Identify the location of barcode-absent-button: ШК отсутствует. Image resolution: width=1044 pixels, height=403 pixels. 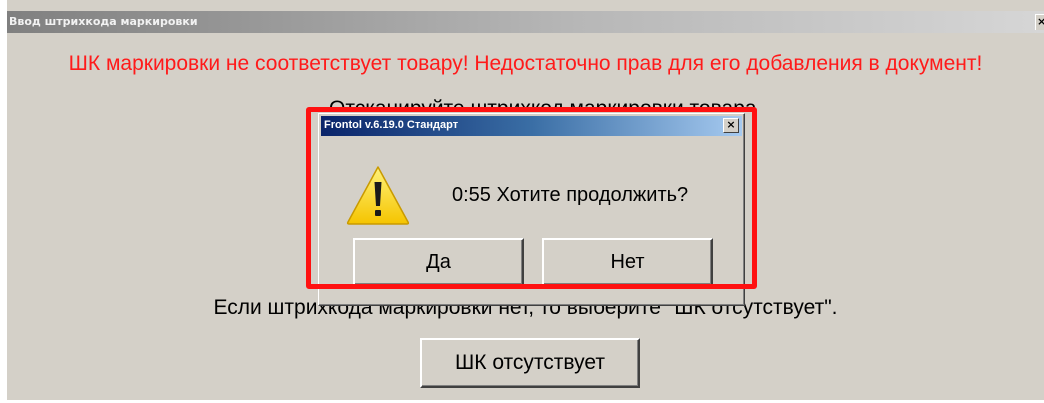
(530, 363).